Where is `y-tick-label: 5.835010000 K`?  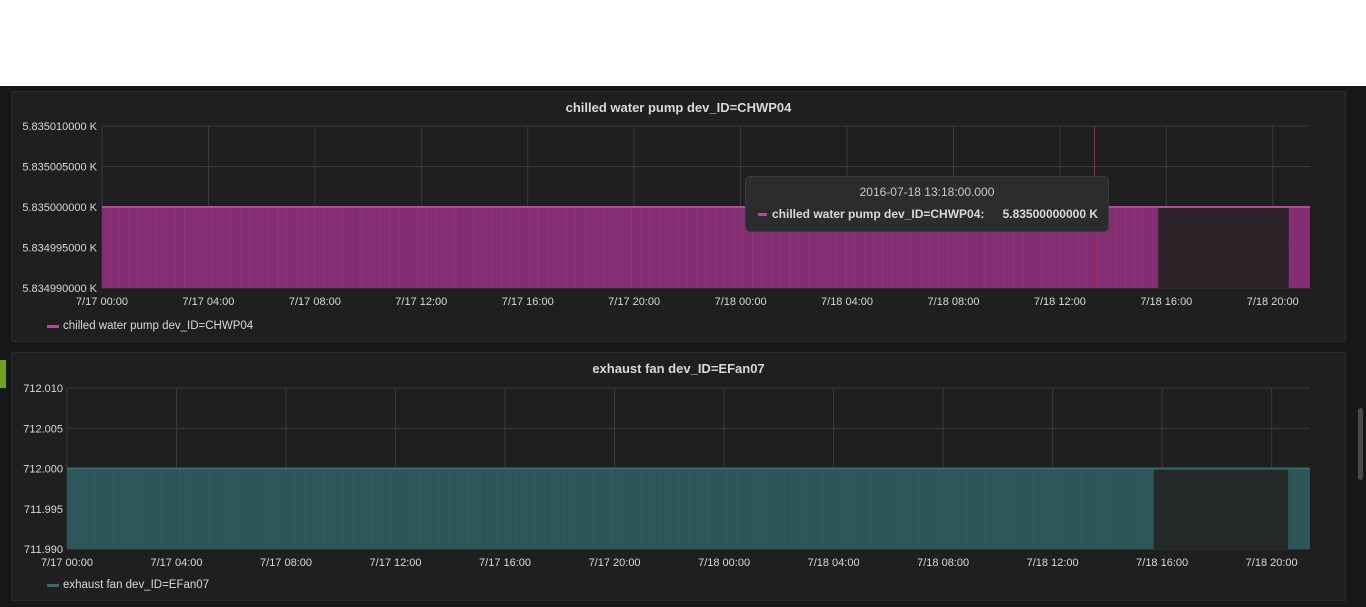 y-tick-label: 5.835010000 K is located at coordinates (59, 127).